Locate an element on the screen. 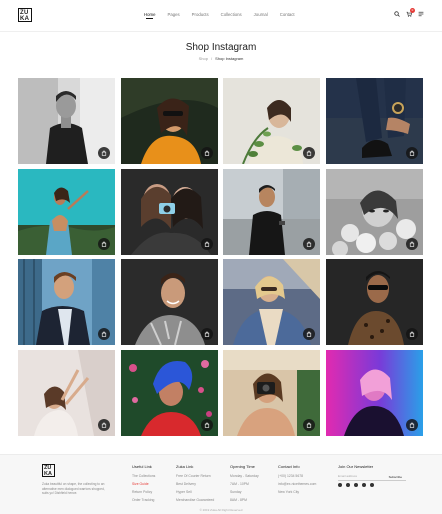  search-icon is located at coordinates (397, 14).